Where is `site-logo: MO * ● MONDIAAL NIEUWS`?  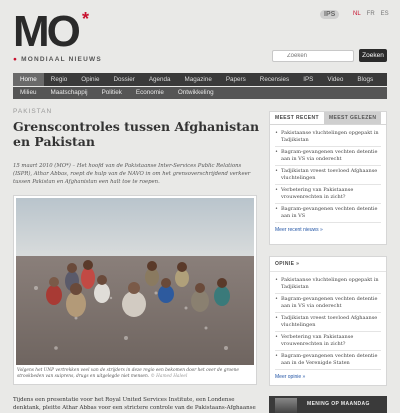
site-logo: MO * ● MONDIAAL NIEUWS is located at coordinates (57, 36).